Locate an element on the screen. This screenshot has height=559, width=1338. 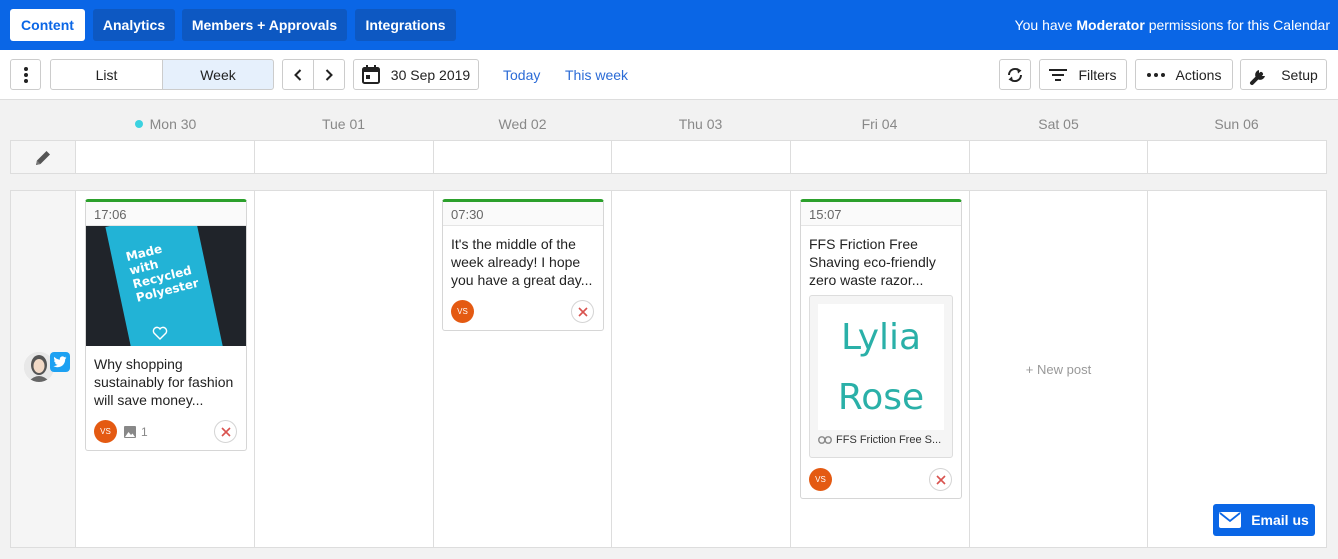
day-header-wed: Wed 02 is located at coordinates (522, 124).